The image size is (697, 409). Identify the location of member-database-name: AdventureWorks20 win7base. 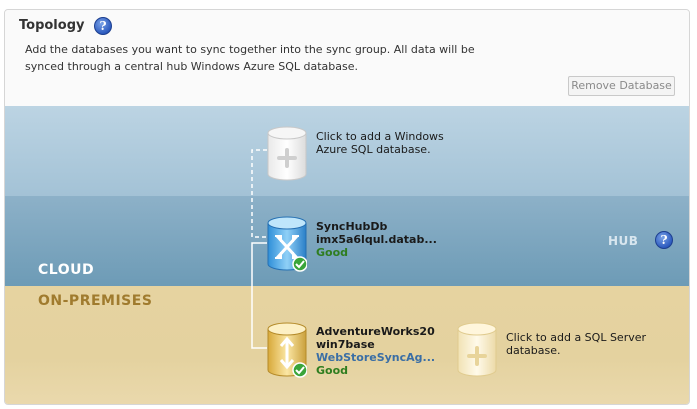
(386, 338).